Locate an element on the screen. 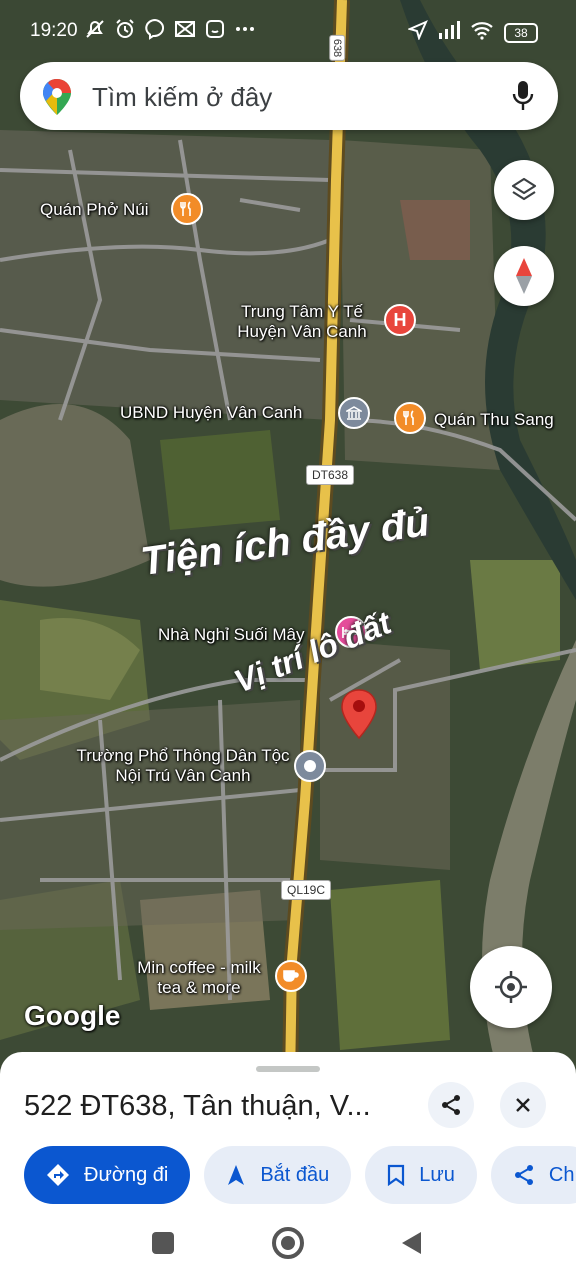  signal-icon is located at coordinates (449, 32).